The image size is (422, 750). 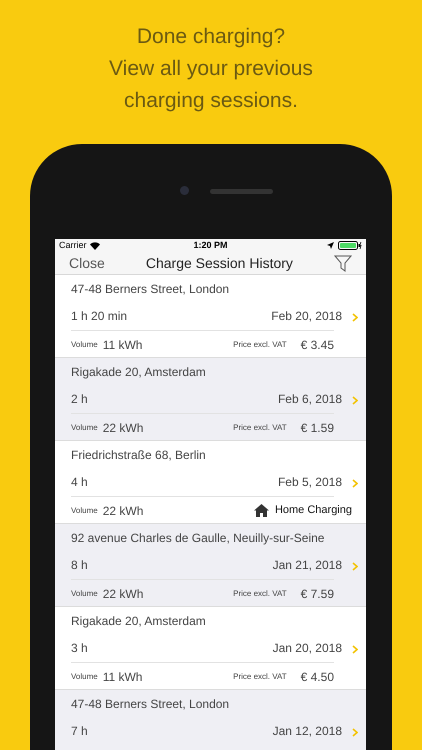 I want to click on location-icon, so click(x=330, y=246).